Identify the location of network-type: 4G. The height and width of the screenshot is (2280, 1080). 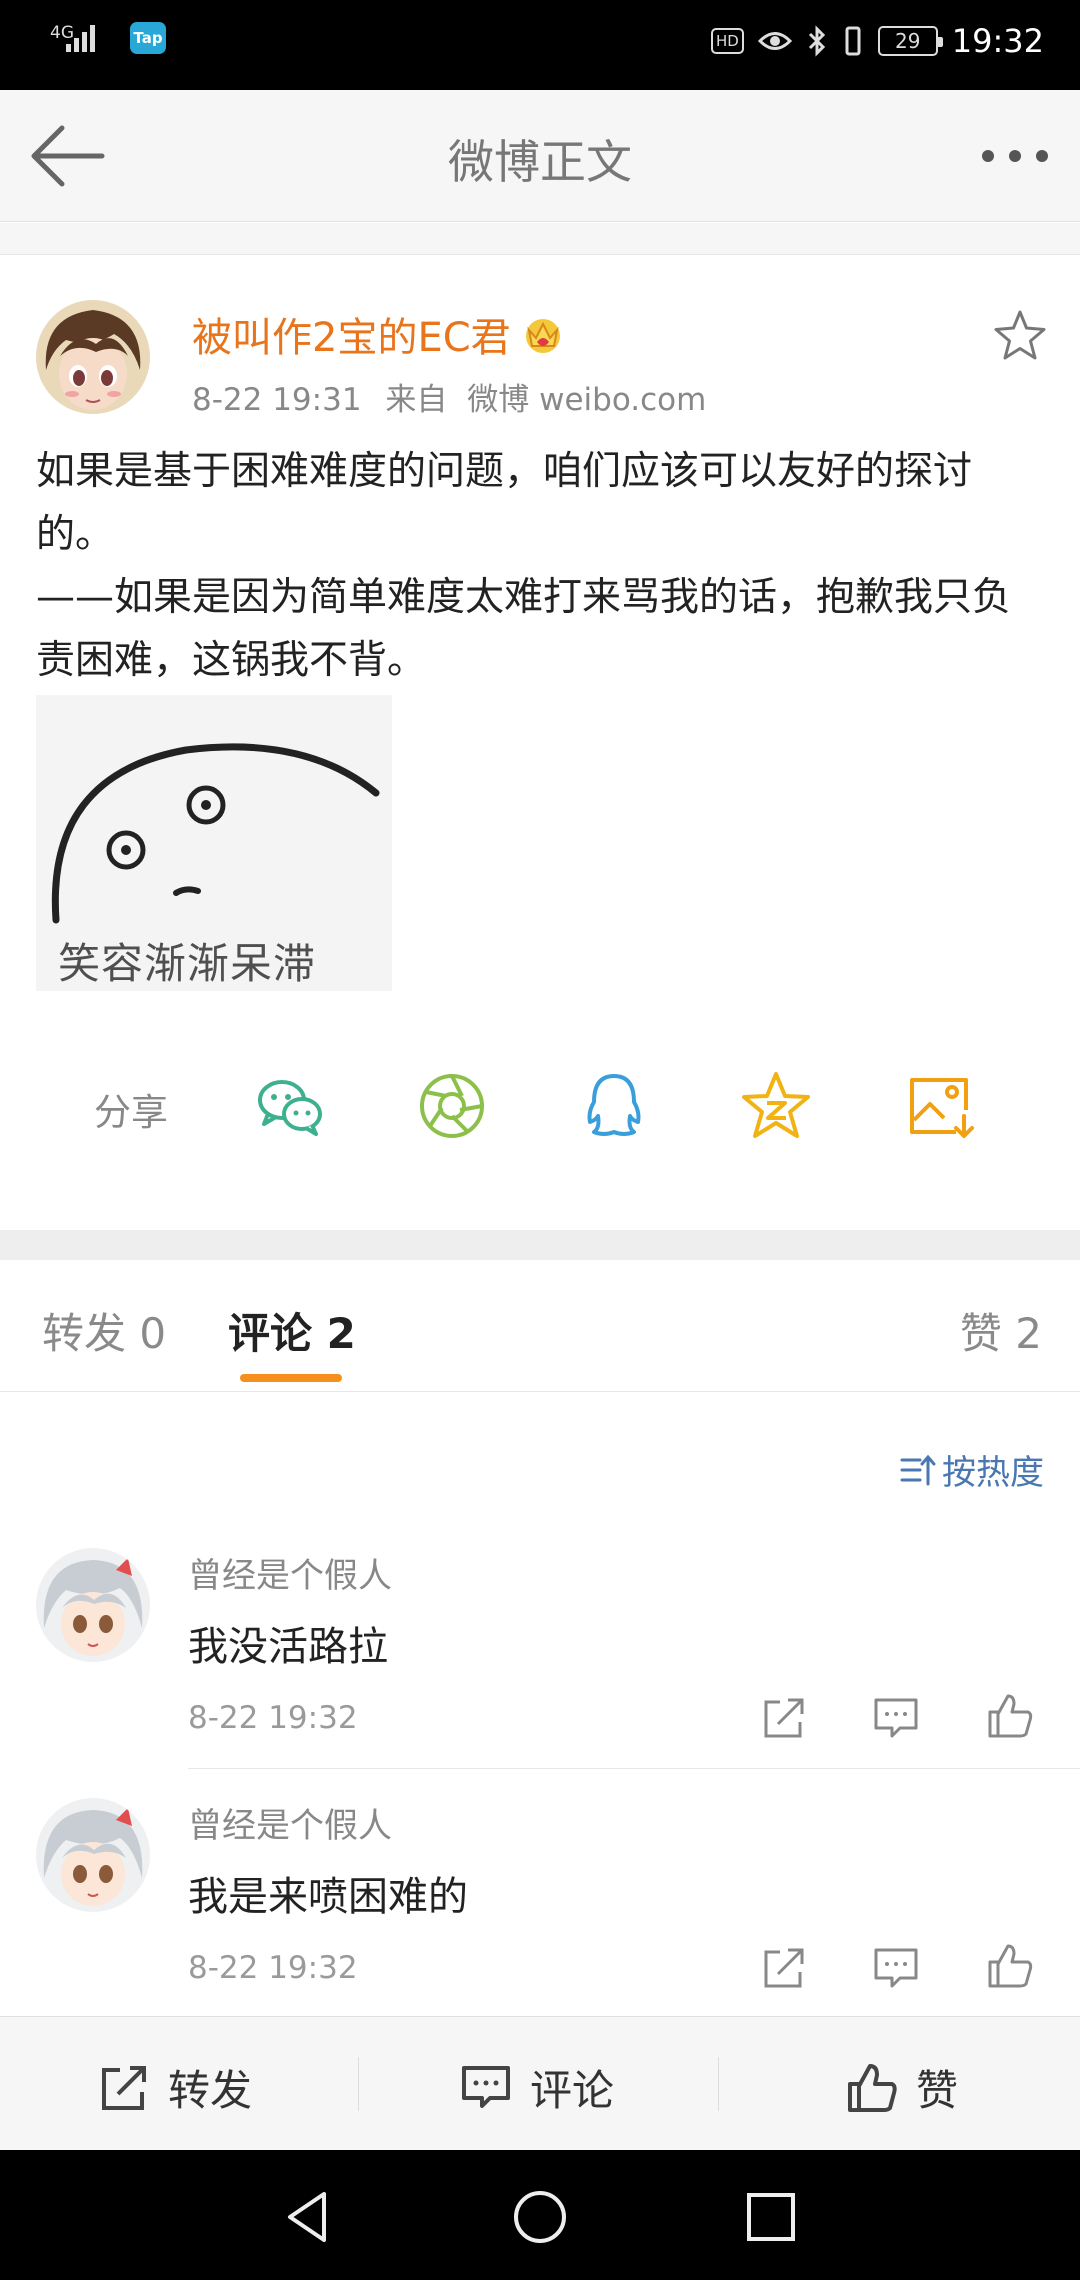
(62, 32).